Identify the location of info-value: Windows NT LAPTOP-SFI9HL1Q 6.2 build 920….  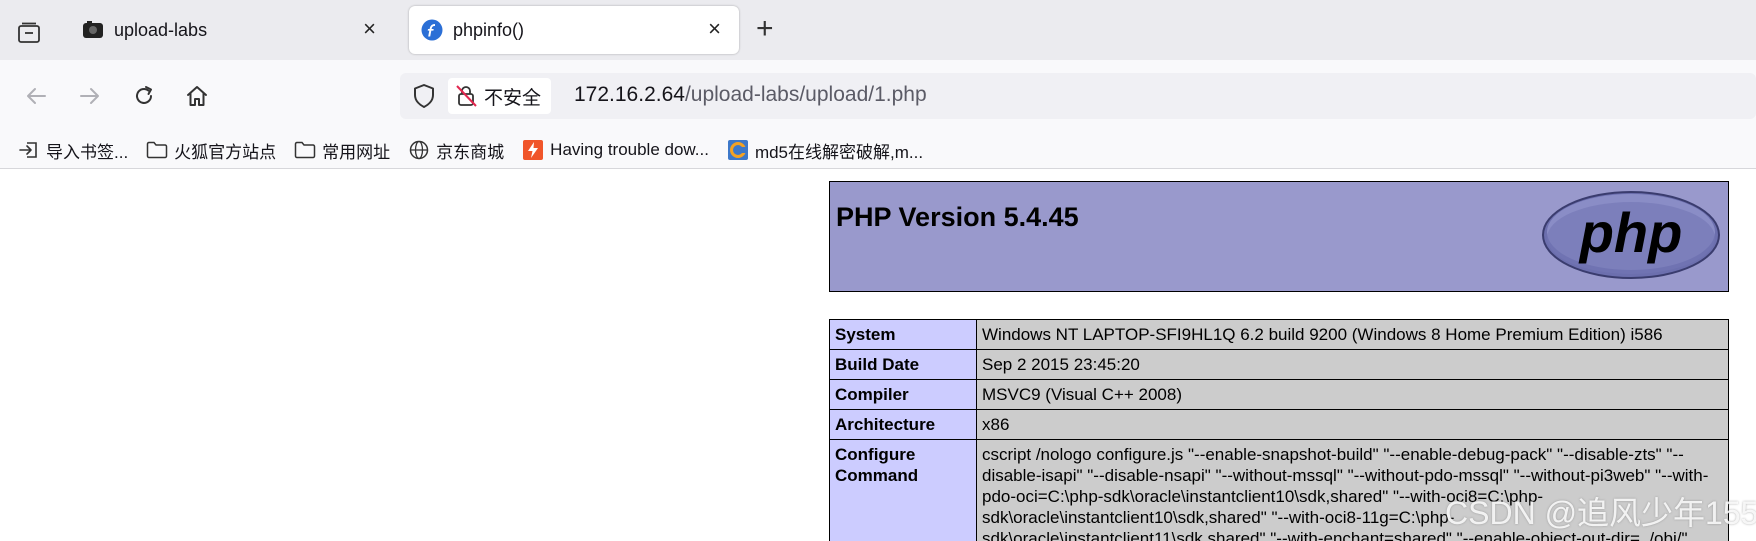
(1352, 334).